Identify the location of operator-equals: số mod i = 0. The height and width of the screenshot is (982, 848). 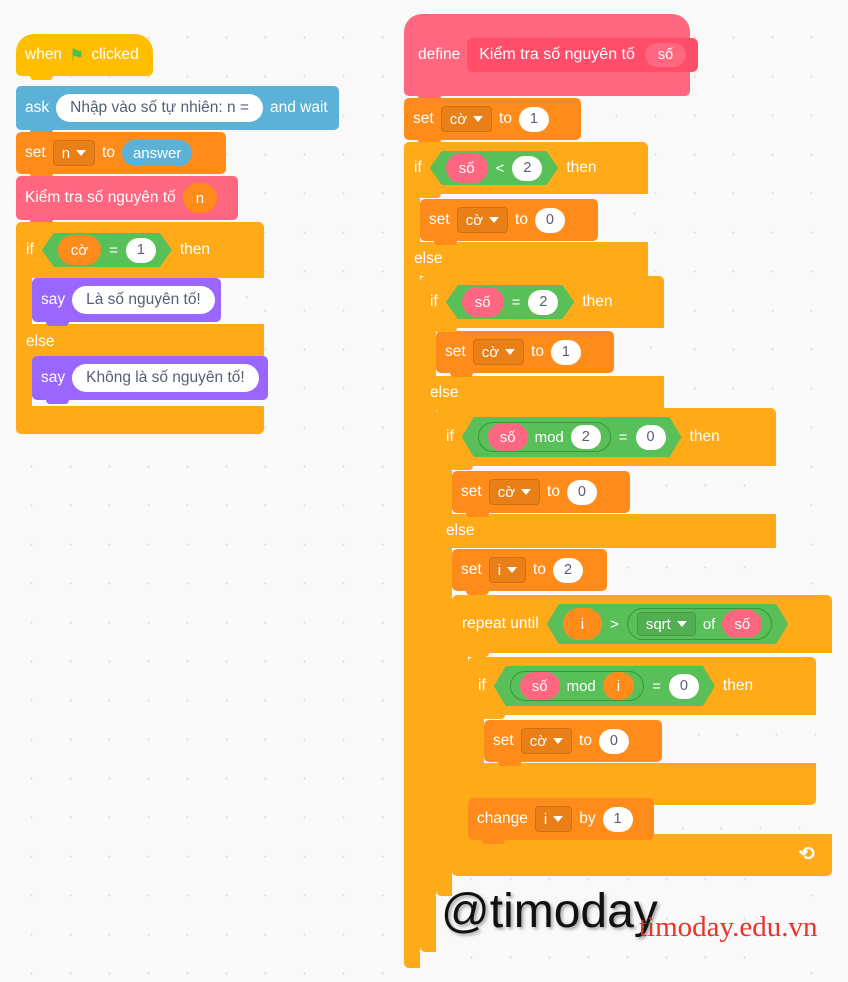
(604, 686).